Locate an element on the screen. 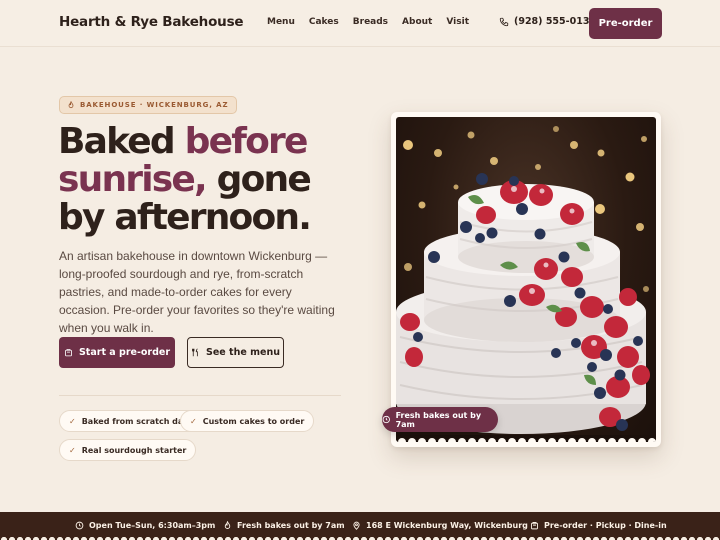 Image resolution: width=720 pixels, height=540 pixels. preorder-button: Pre-order is located at coordinates (625, 23).